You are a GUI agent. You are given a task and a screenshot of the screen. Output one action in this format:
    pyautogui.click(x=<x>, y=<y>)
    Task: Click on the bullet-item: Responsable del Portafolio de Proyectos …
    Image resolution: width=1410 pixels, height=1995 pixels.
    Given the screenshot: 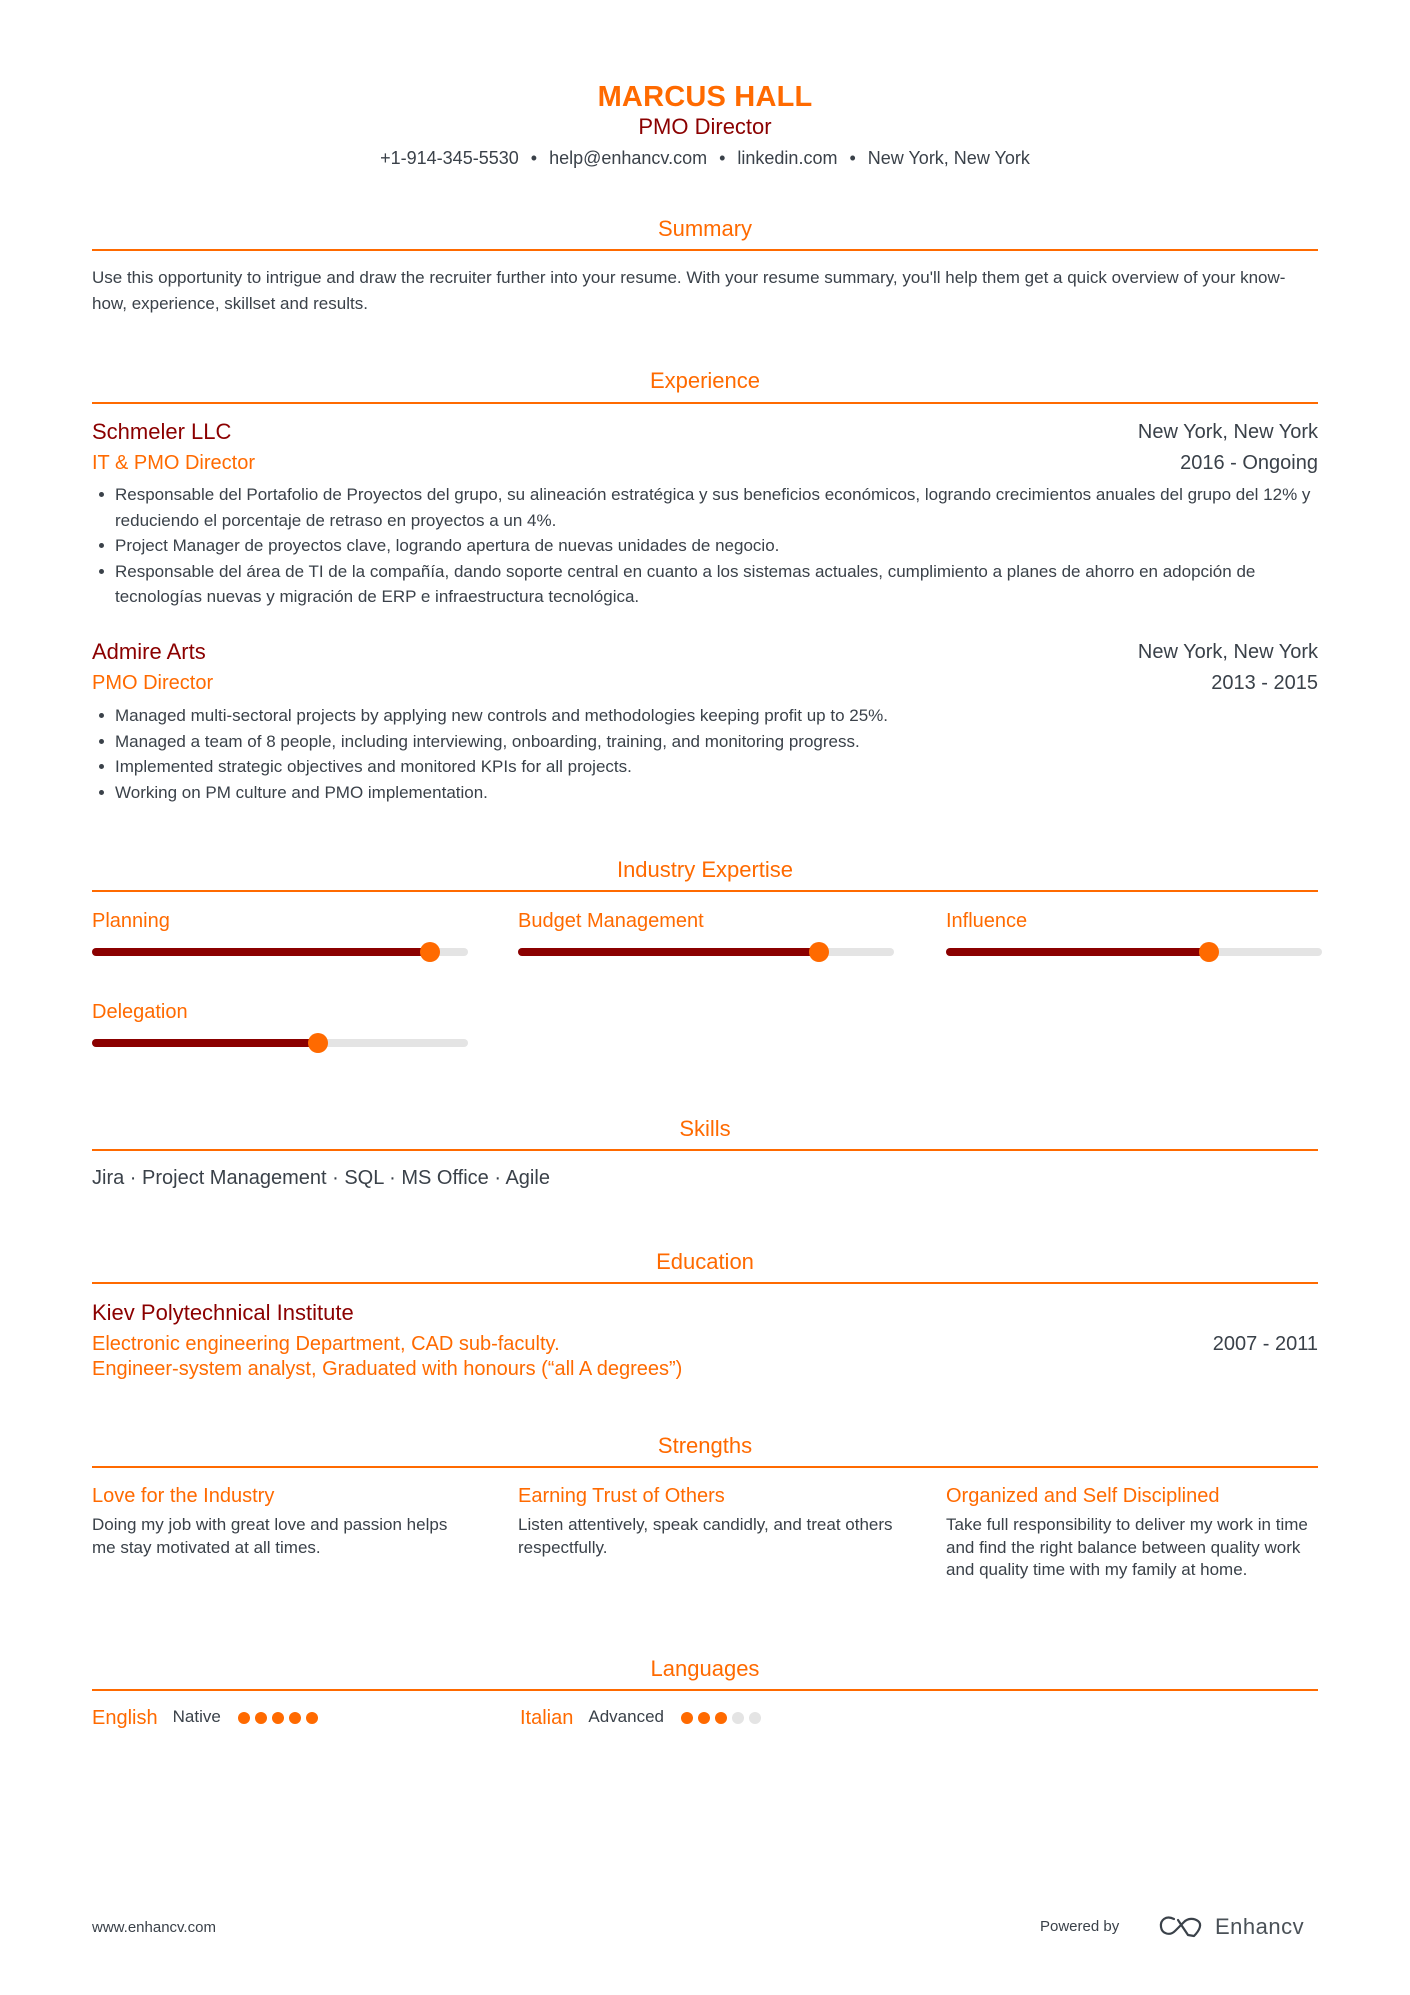 What is the action you would take?
    pyautogui.click(x=706, y=507)
    